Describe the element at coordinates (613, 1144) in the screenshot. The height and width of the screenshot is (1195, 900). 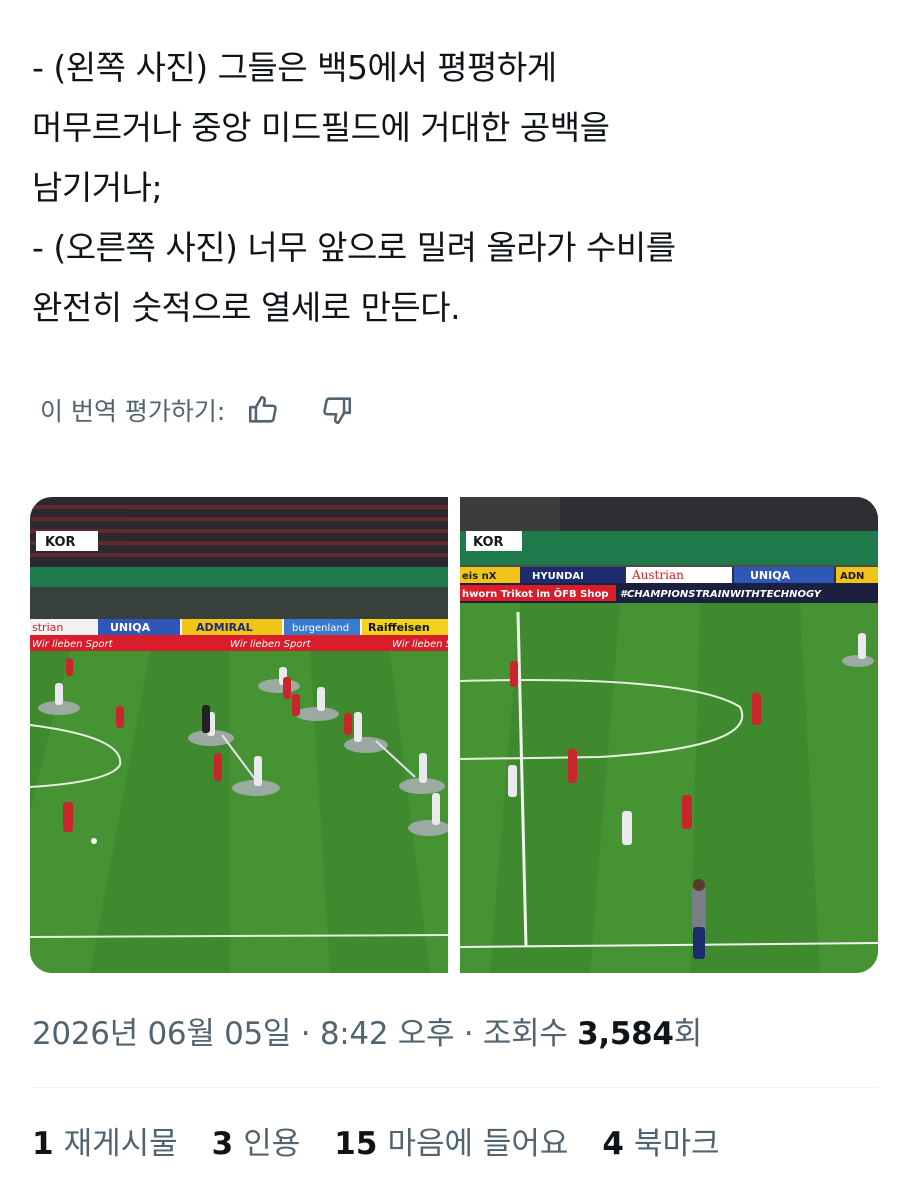
I see `bookmarks-count: 4` at that location.